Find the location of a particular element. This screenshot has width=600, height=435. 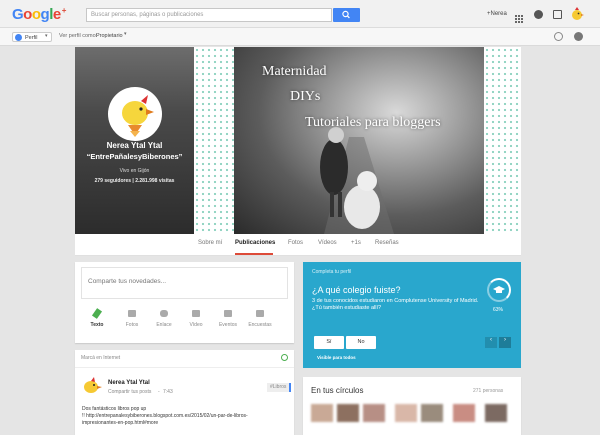

search-input: Buscar personas, páginas o publicaciones is located at coordinates (209, 15).